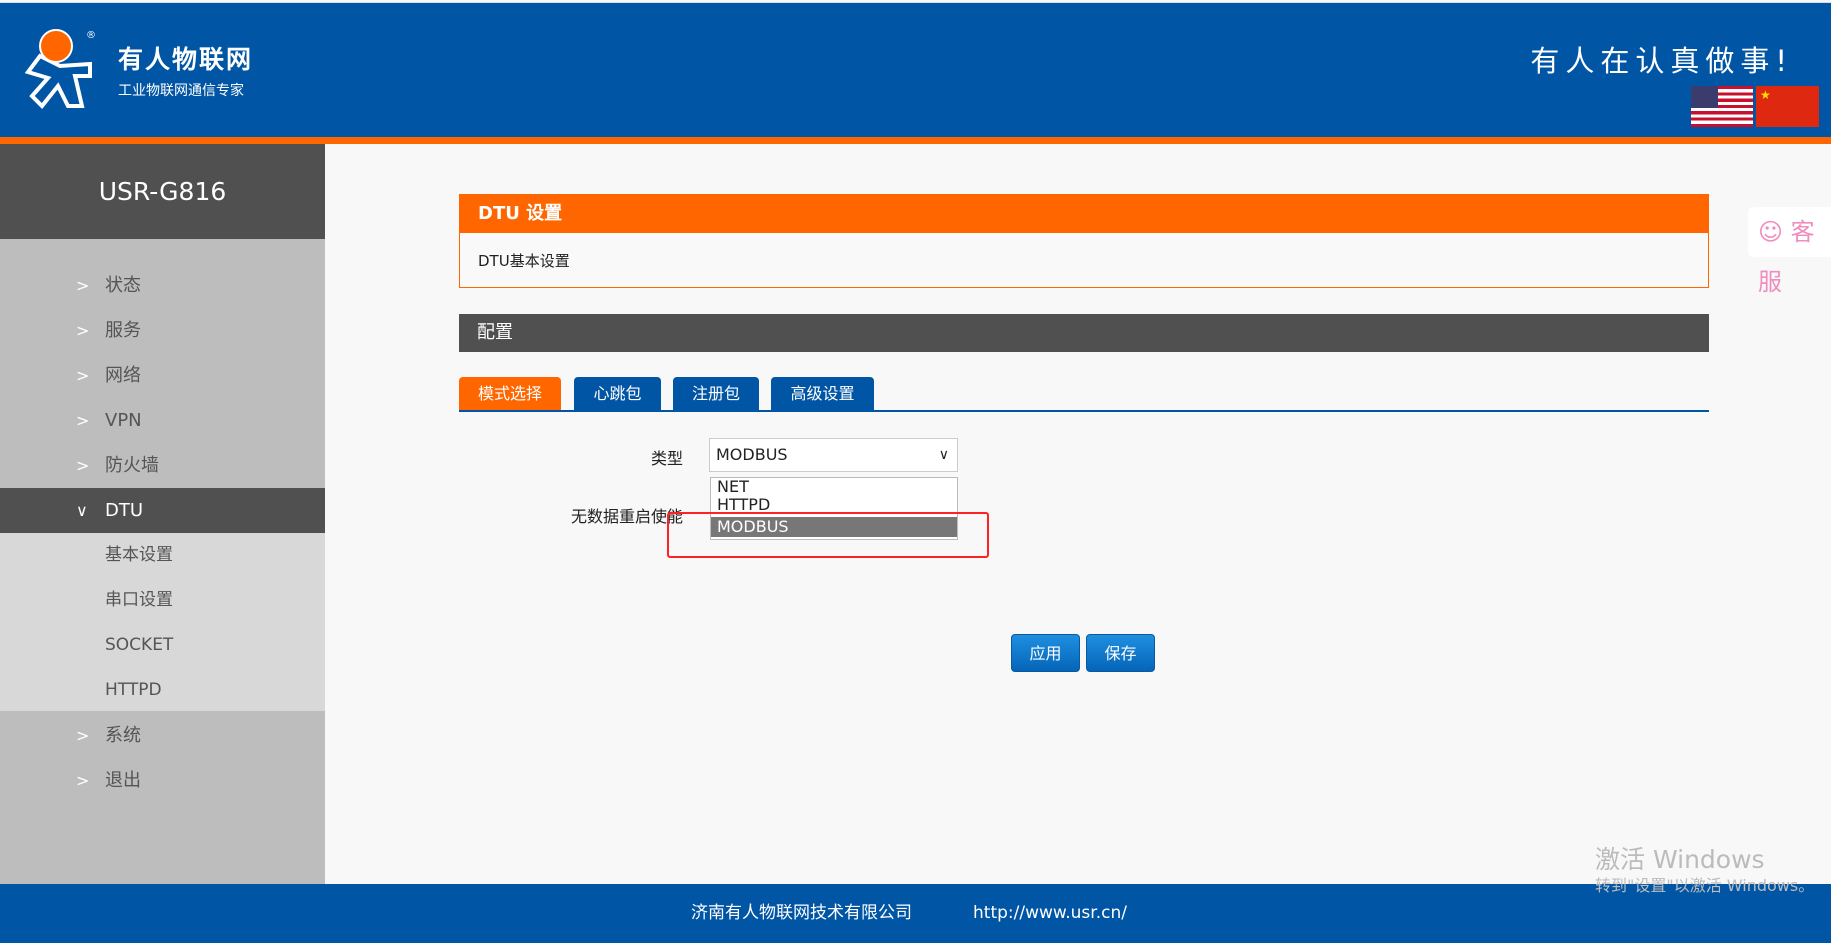 The height and width of the screenshot is (943, 1831). I want to click on apply-button: 应用, so click(1045, 653).